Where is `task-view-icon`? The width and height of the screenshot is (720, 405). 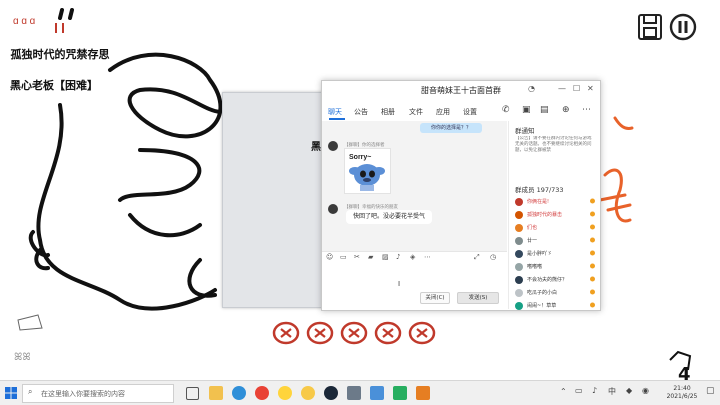 task-view-icon is located at coordinates (192, 393).